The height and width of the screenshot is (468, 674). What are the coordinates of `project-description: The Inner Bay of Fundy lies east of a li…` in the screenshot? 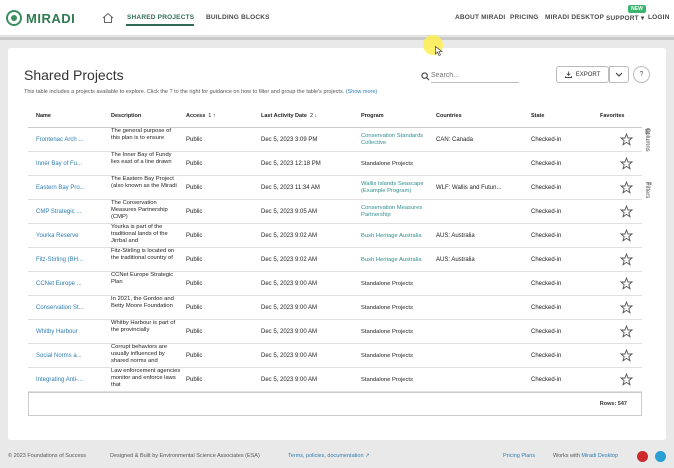 It's located at (141, 158).